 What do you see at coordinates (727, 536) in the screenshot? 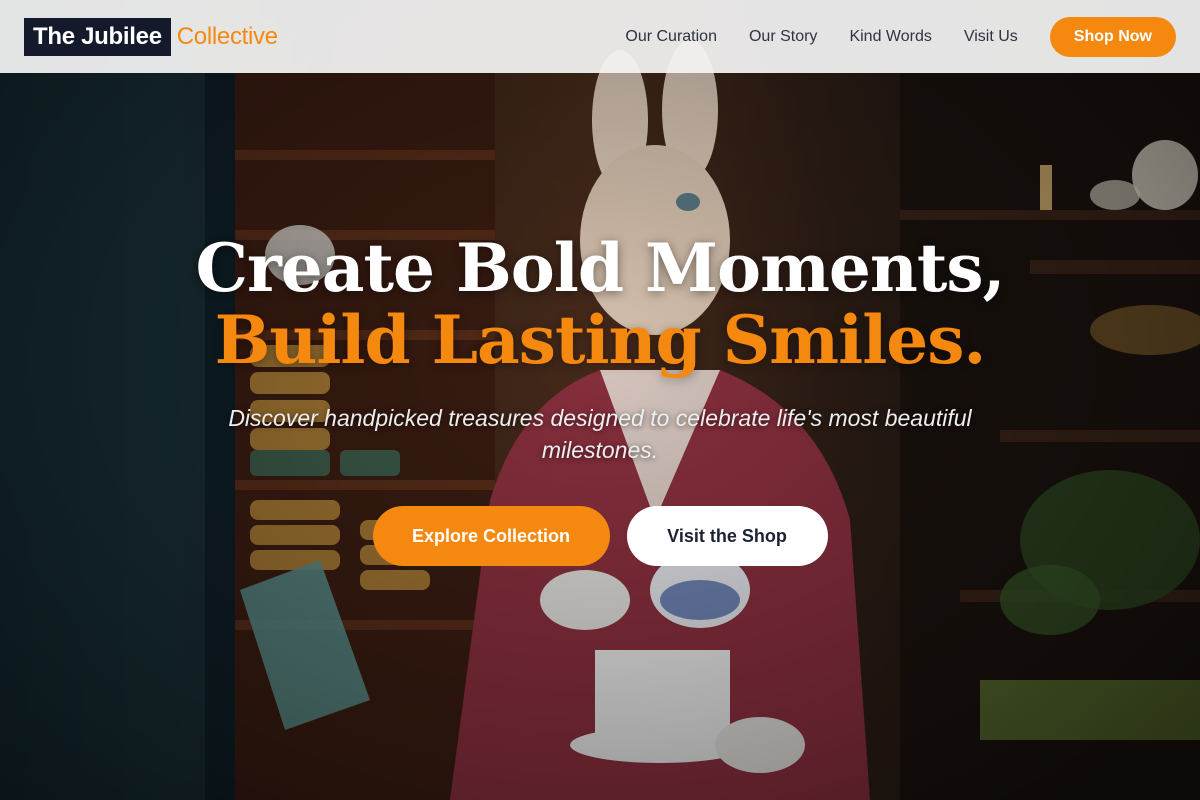
I see `visit-shop-button: Visit the Shop` at bounding box center [727, 536].